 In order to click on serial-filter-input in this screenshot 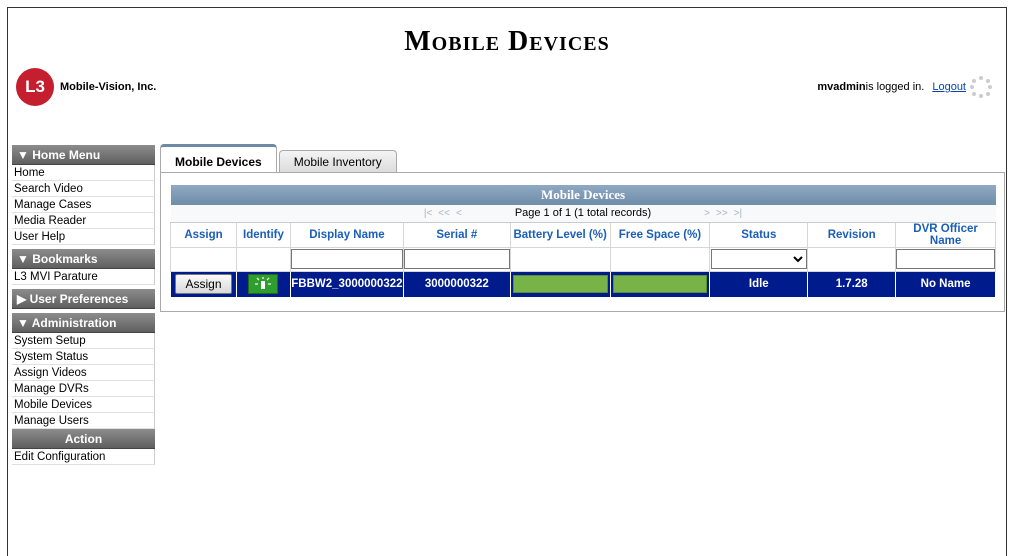, I will do `click(456, 259)`.